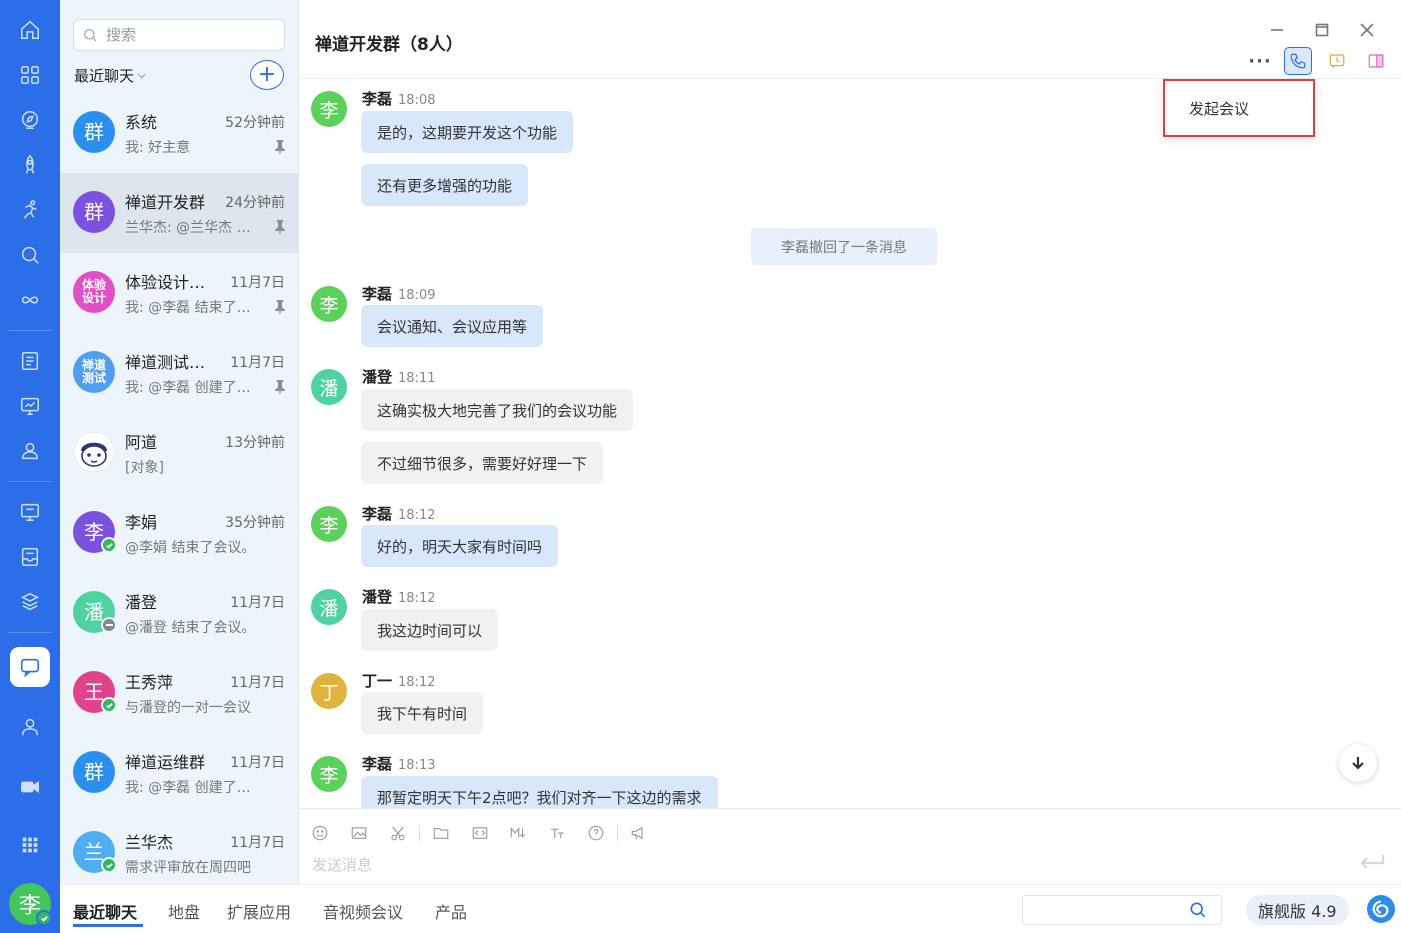  What do you see at coordinates (1198, 910) in the screenshot?
I see `search-icon` at bounding box center [1198, 910].